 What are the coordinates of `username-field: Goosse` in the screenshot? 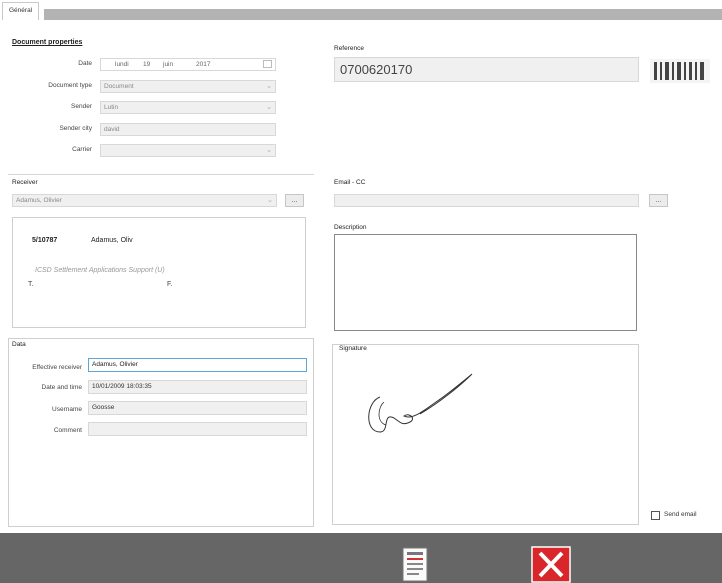 It's located at (197, 408).